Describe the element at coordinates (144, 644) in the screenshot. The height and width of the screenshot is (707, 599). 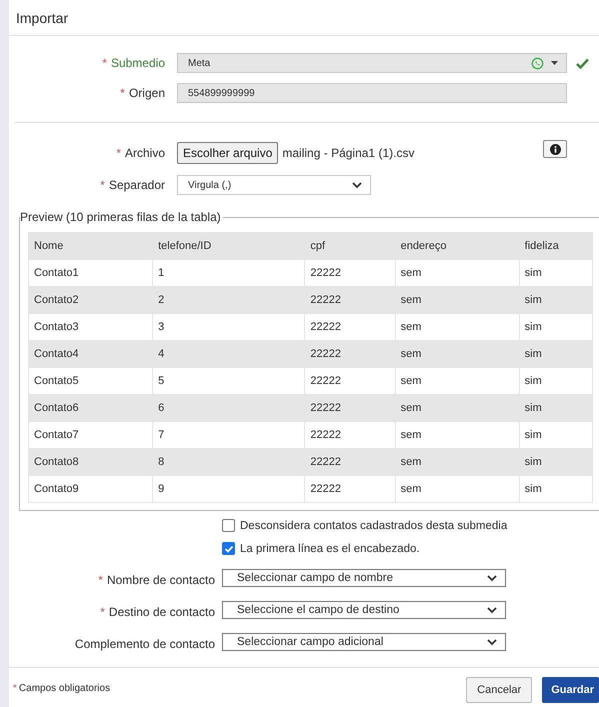
I see `field-label: Complemento de contacto` at that location.